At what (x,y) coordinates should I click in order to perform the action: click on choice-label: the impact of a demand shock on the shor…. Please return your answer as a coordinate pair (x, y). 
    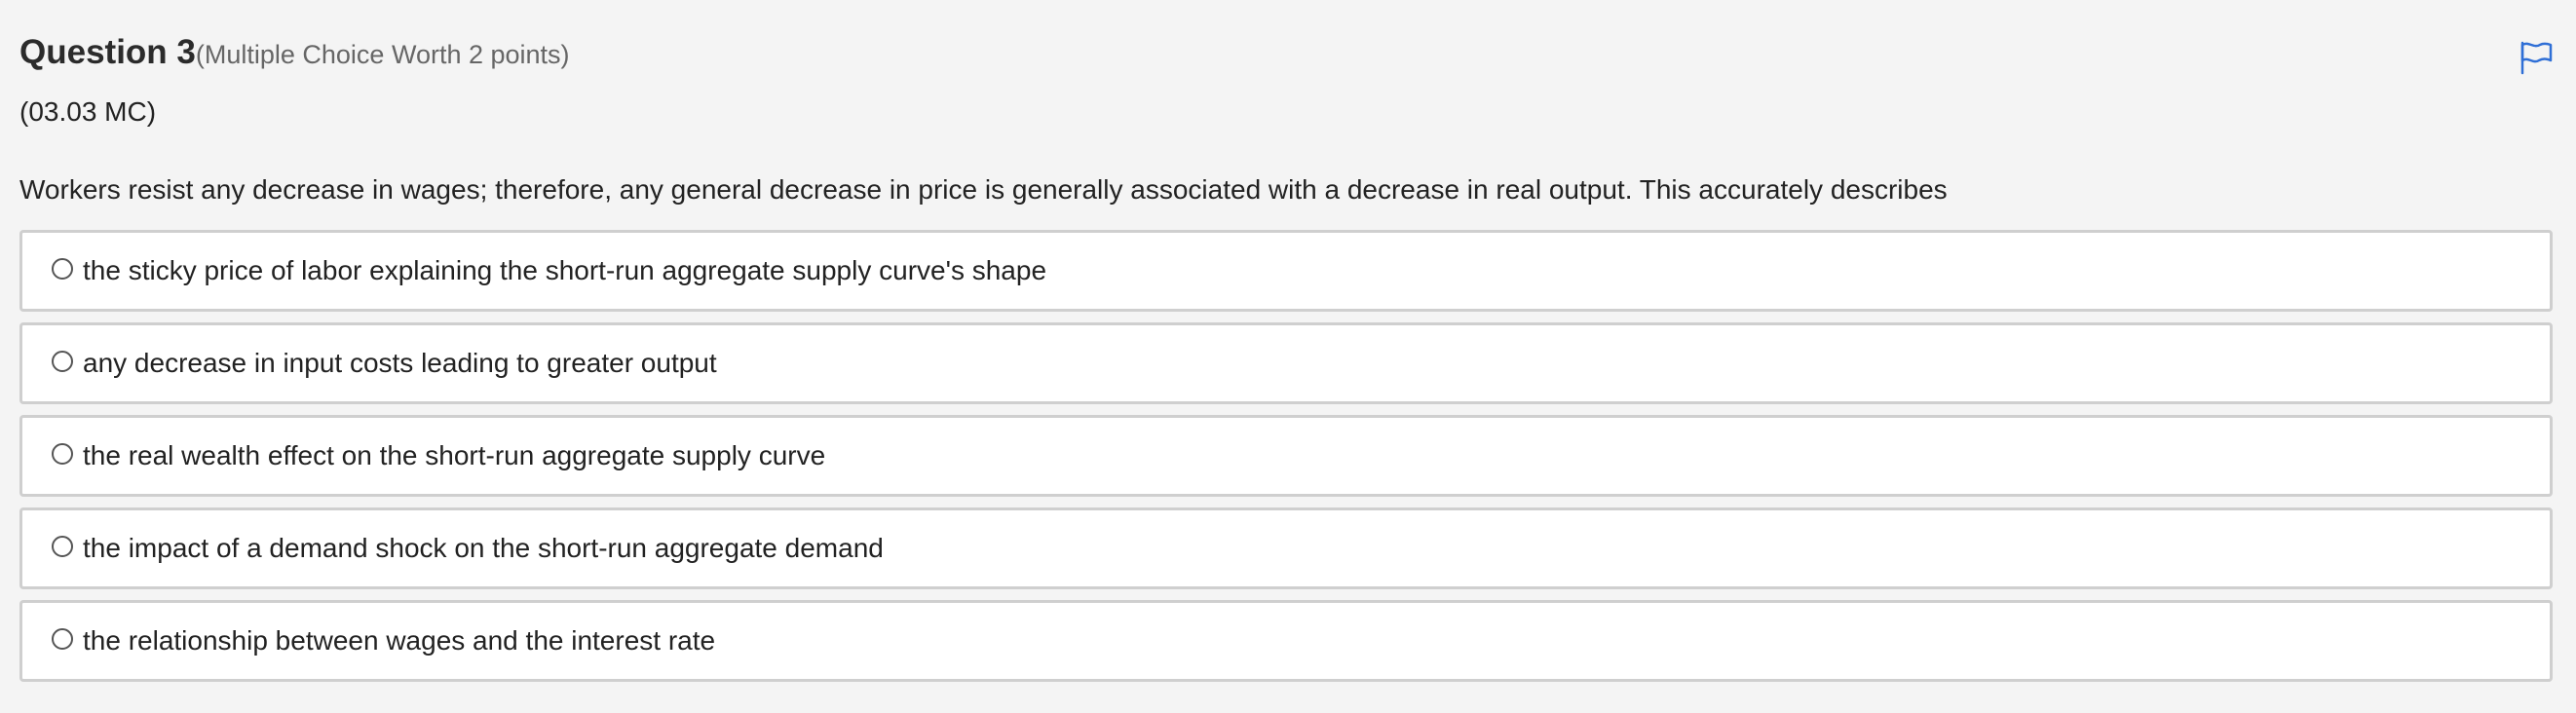
    Looking at the image, I should click on (483, 548).